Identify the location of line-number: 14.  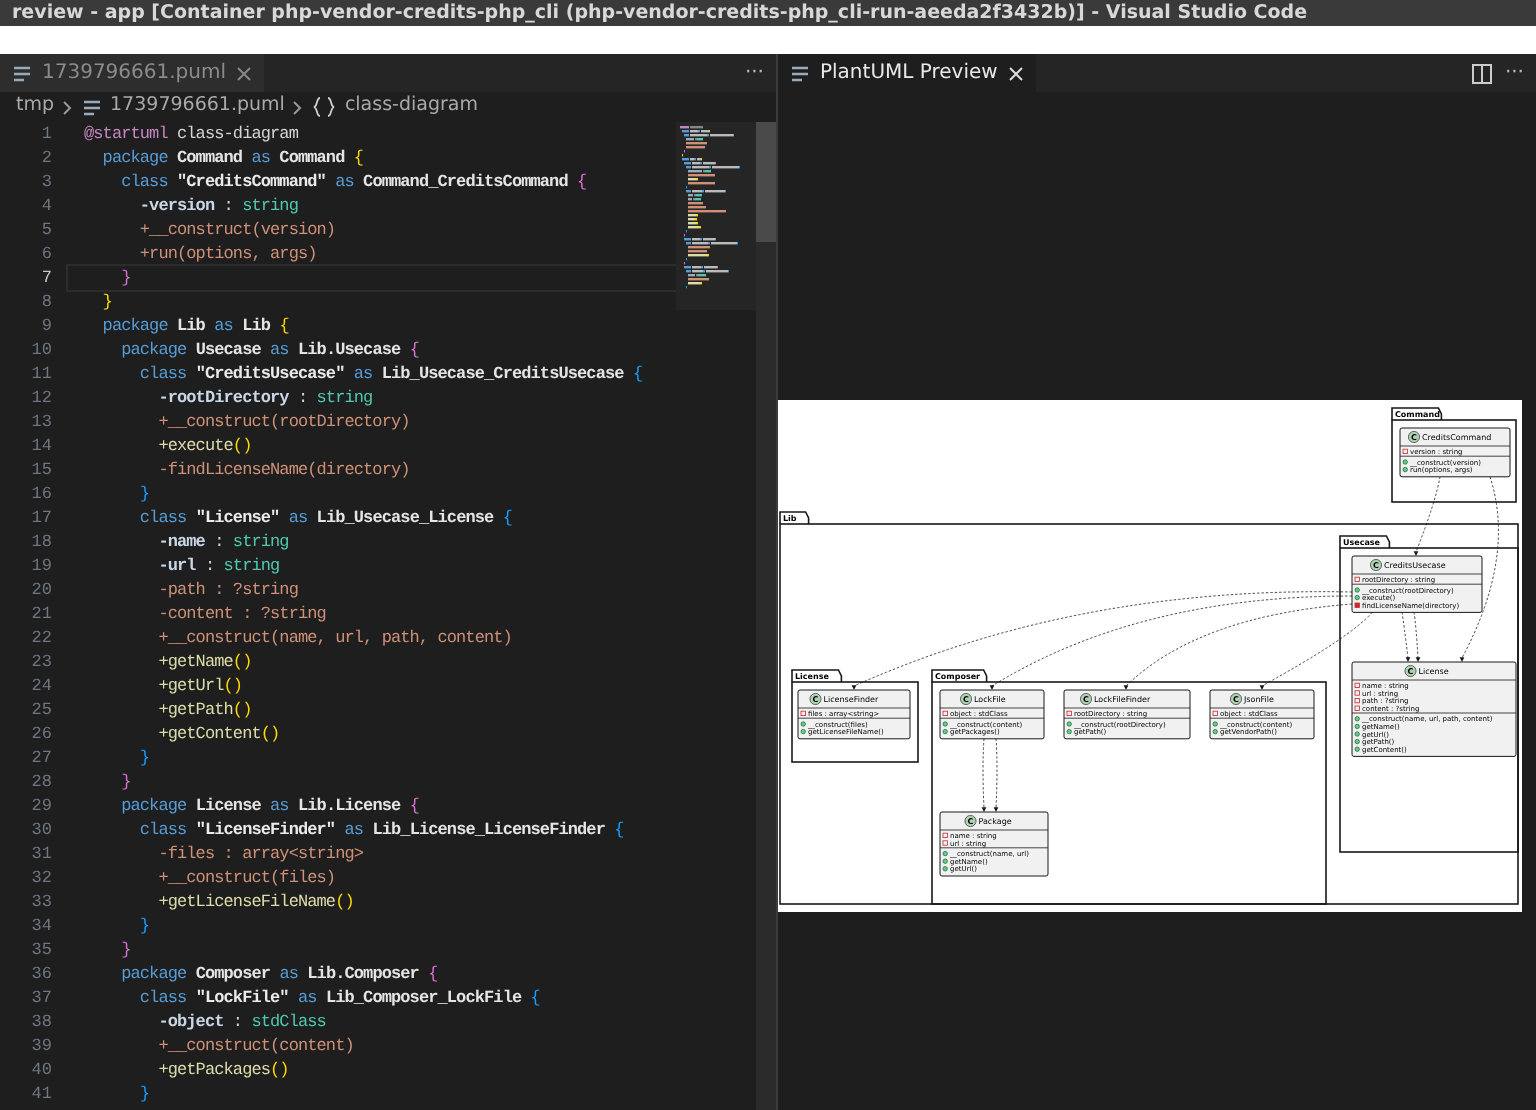
(40, 446).